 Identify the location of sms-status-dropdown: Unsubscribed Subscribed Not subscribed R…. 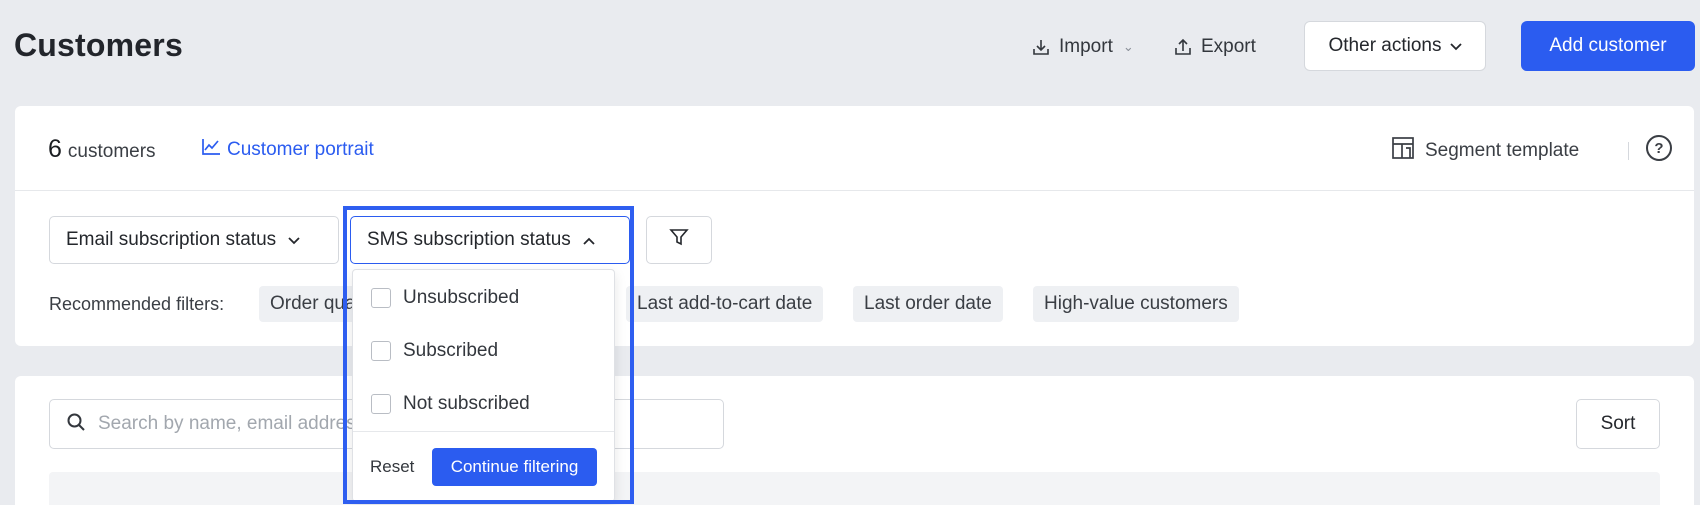
(483, 385).